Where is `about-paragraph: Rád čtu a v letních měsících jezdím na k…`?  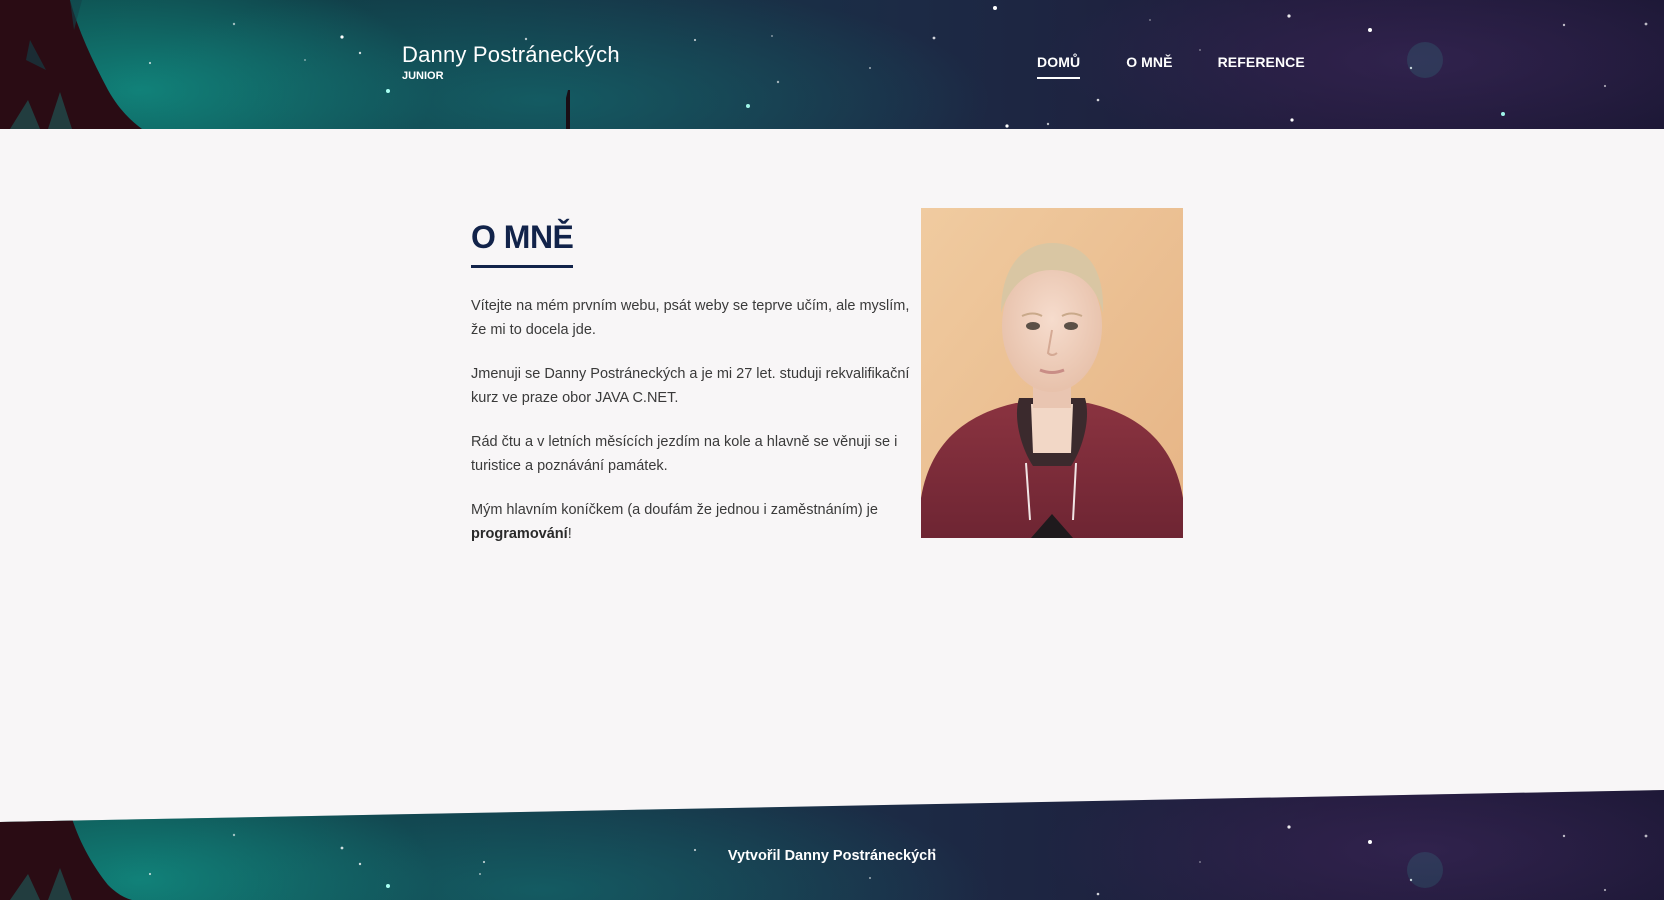
about-paragraph: Rád čtu a v letních měsících jezdím na k… is located at coordinates (684, 454).